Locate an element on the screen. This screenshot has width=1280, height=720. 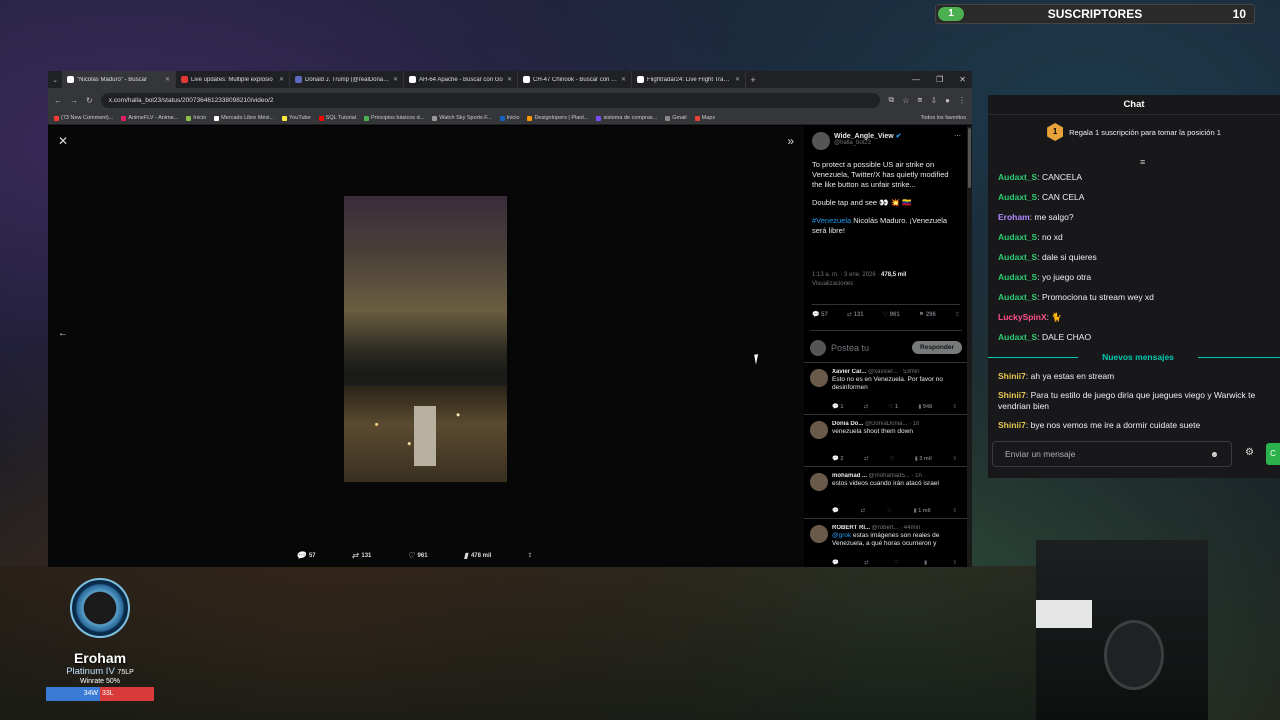
media-likes: ♡ 961 is located at coordinates (417, 555).